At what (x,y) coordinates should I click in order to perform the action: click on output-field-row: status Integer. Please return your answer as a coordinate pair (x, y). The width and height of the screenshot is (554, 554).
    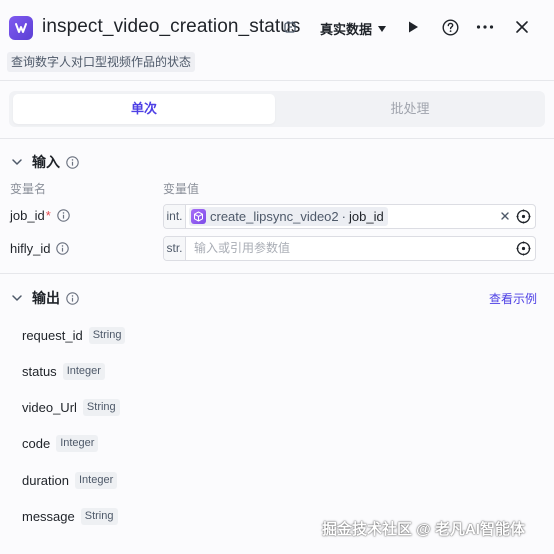
    Looking at the image, I should click on (63, 371).